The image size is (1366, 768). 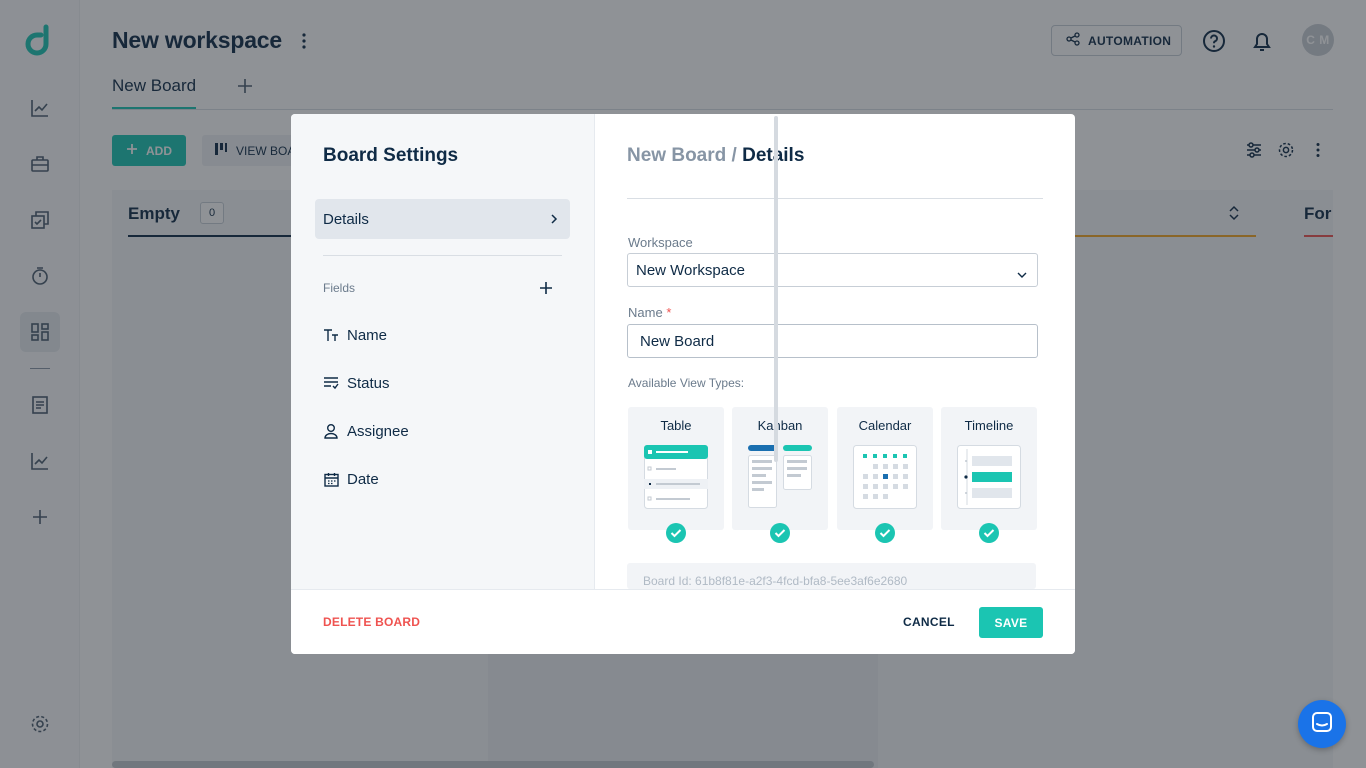 I want to click on table-view-illustration, so click(x=676, y=477).